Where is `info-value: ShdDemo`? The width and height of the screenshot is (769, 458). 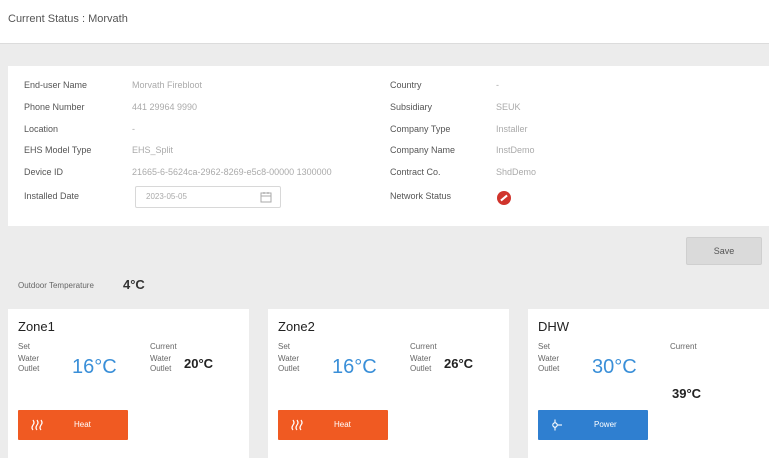
info-value: ShdDemo is located at coordinates (516, 172).